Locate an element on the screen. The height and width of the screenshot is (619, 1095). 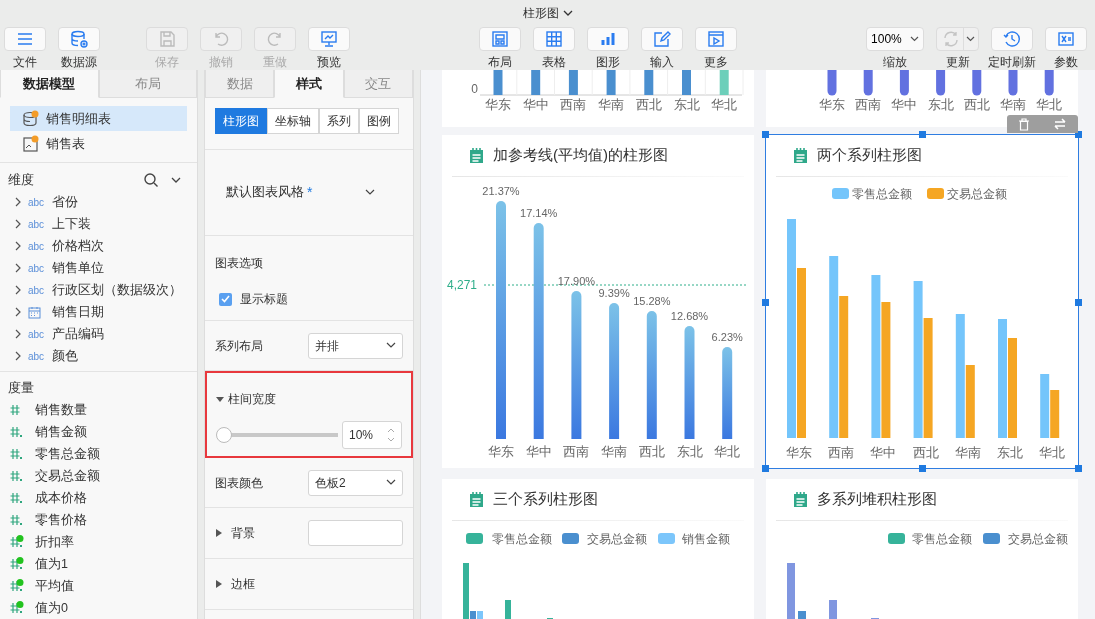
calendar-icon is located at coordinates (34, 312).